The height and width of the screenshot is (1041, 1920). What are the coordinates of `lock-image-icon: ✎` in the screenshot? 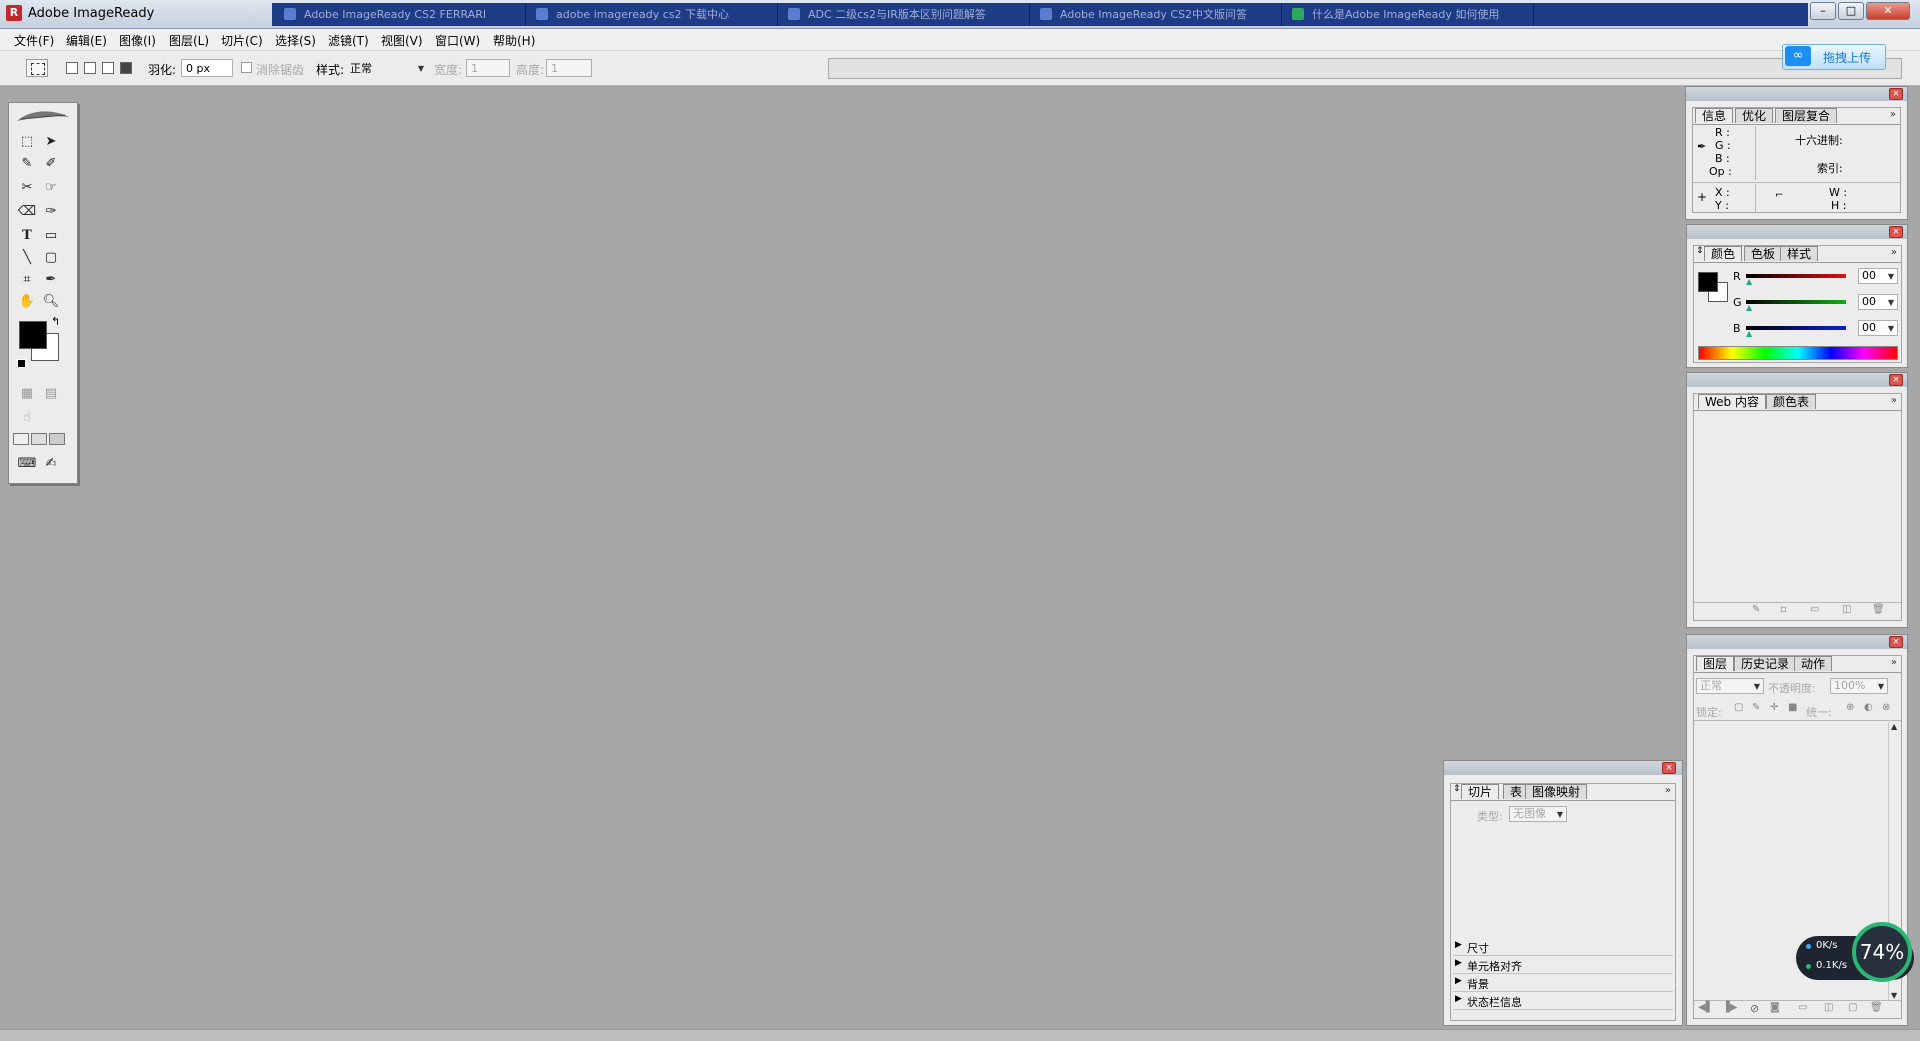 It's located at (1756, 707).